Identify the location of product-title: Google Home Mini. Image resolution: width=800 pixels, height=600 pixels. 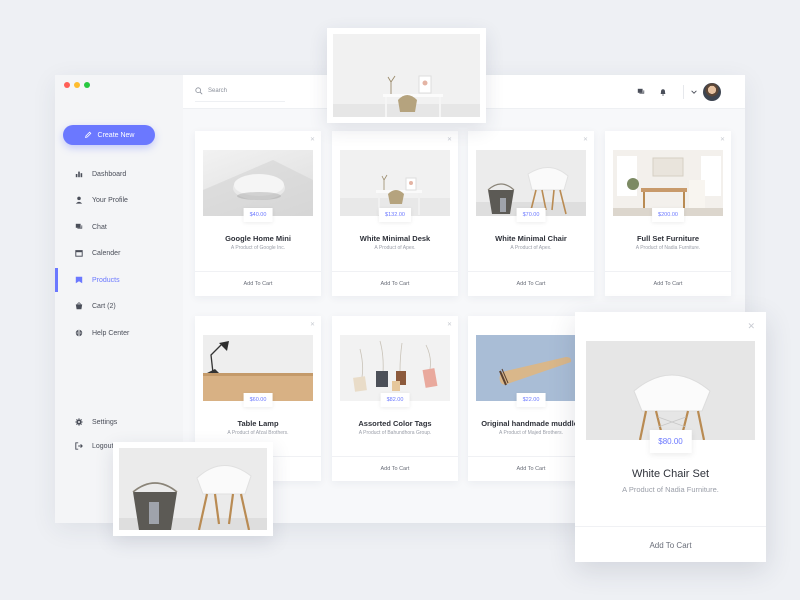
(258, 238).